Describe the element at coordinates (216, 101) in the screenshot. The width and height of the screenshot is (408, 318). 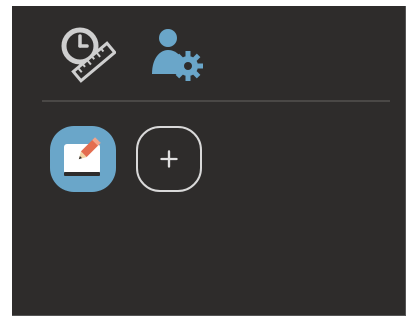
I see `divider` at that location.